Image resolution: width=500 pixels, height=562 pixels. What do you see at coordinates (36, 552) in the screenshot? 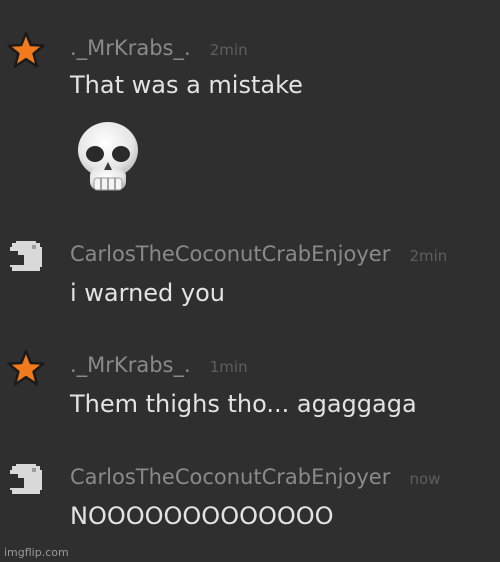
I see `watermark: imgflip.com` at bounding box center [36, 552].